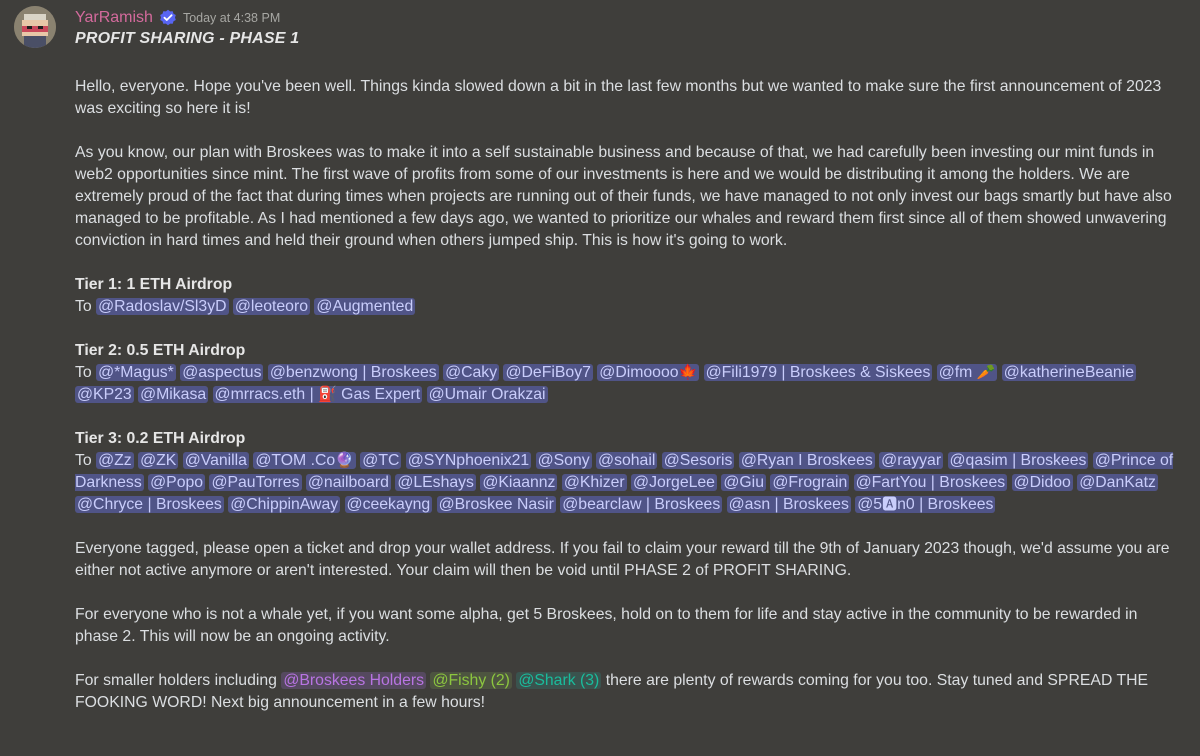 The image size is (1200, 756). Describe the element at coordinates (496, 504) in the screenshot. I see `user-mention: @Broskee Nasir` at that location.